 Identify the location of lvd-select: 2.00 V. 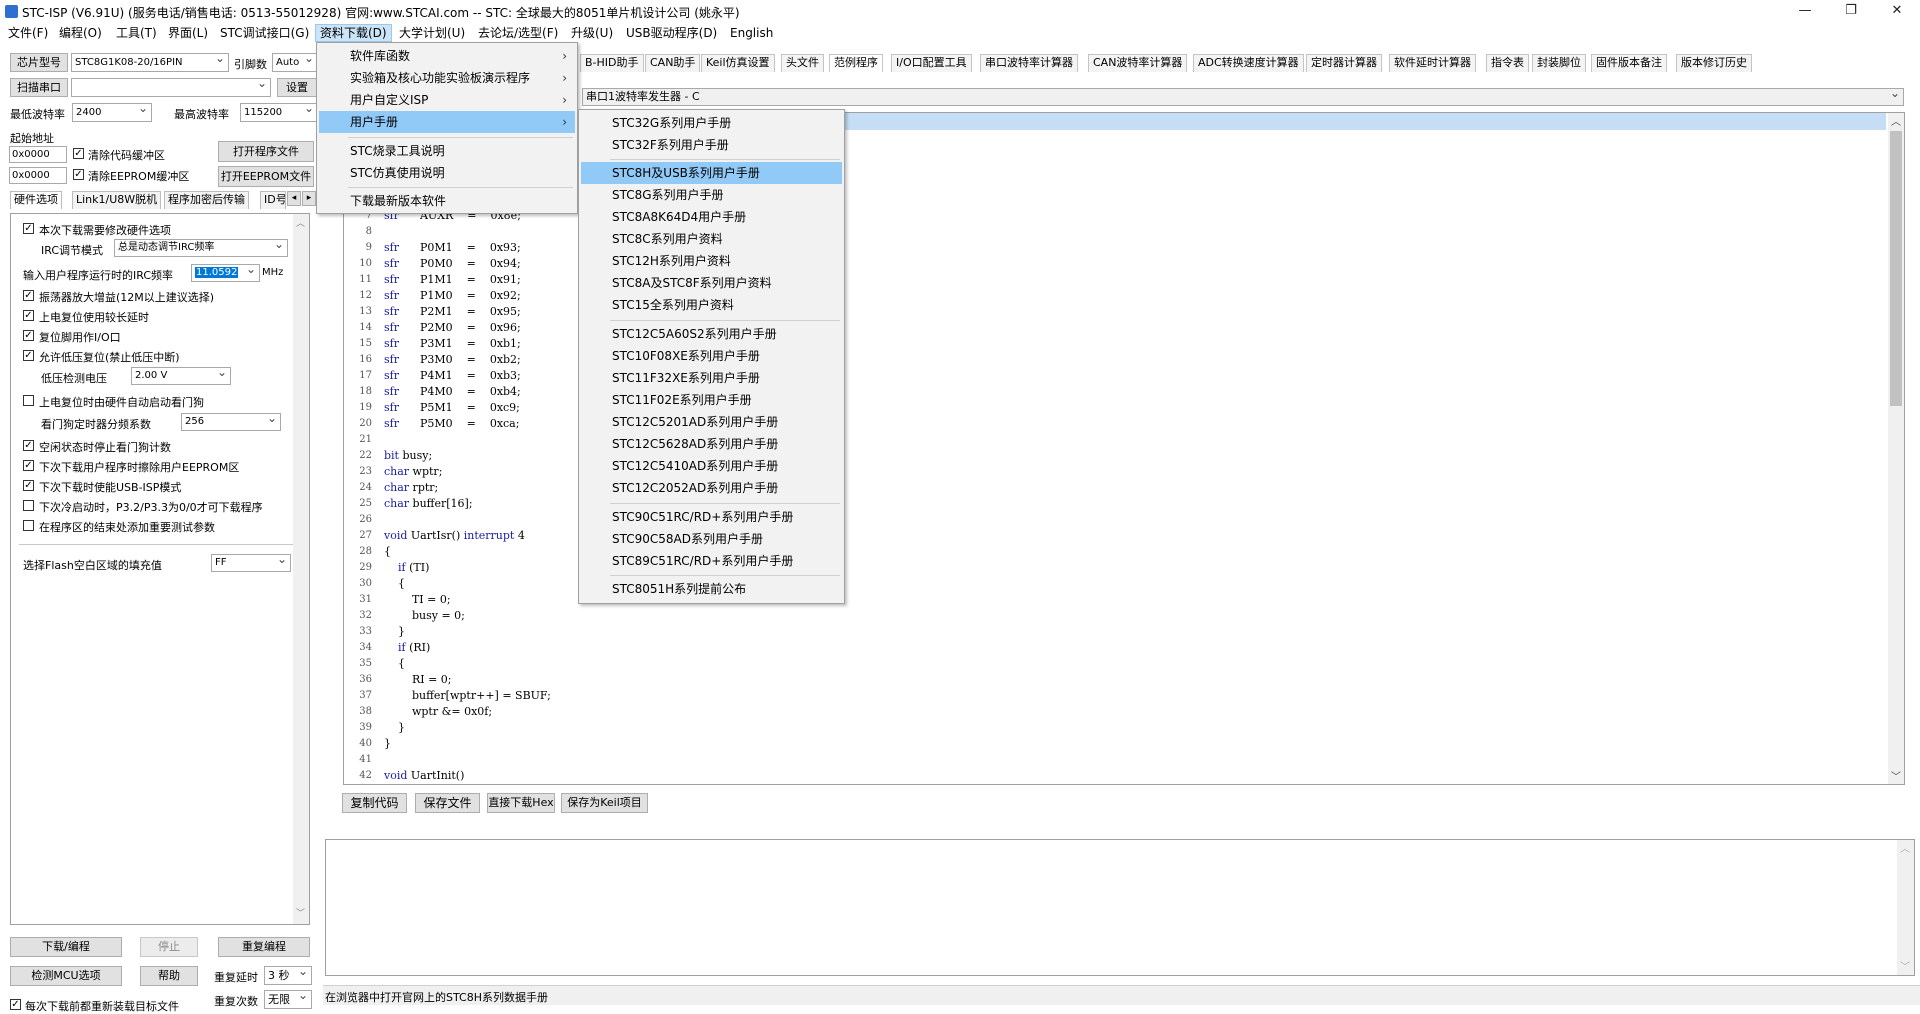
(181, 376).